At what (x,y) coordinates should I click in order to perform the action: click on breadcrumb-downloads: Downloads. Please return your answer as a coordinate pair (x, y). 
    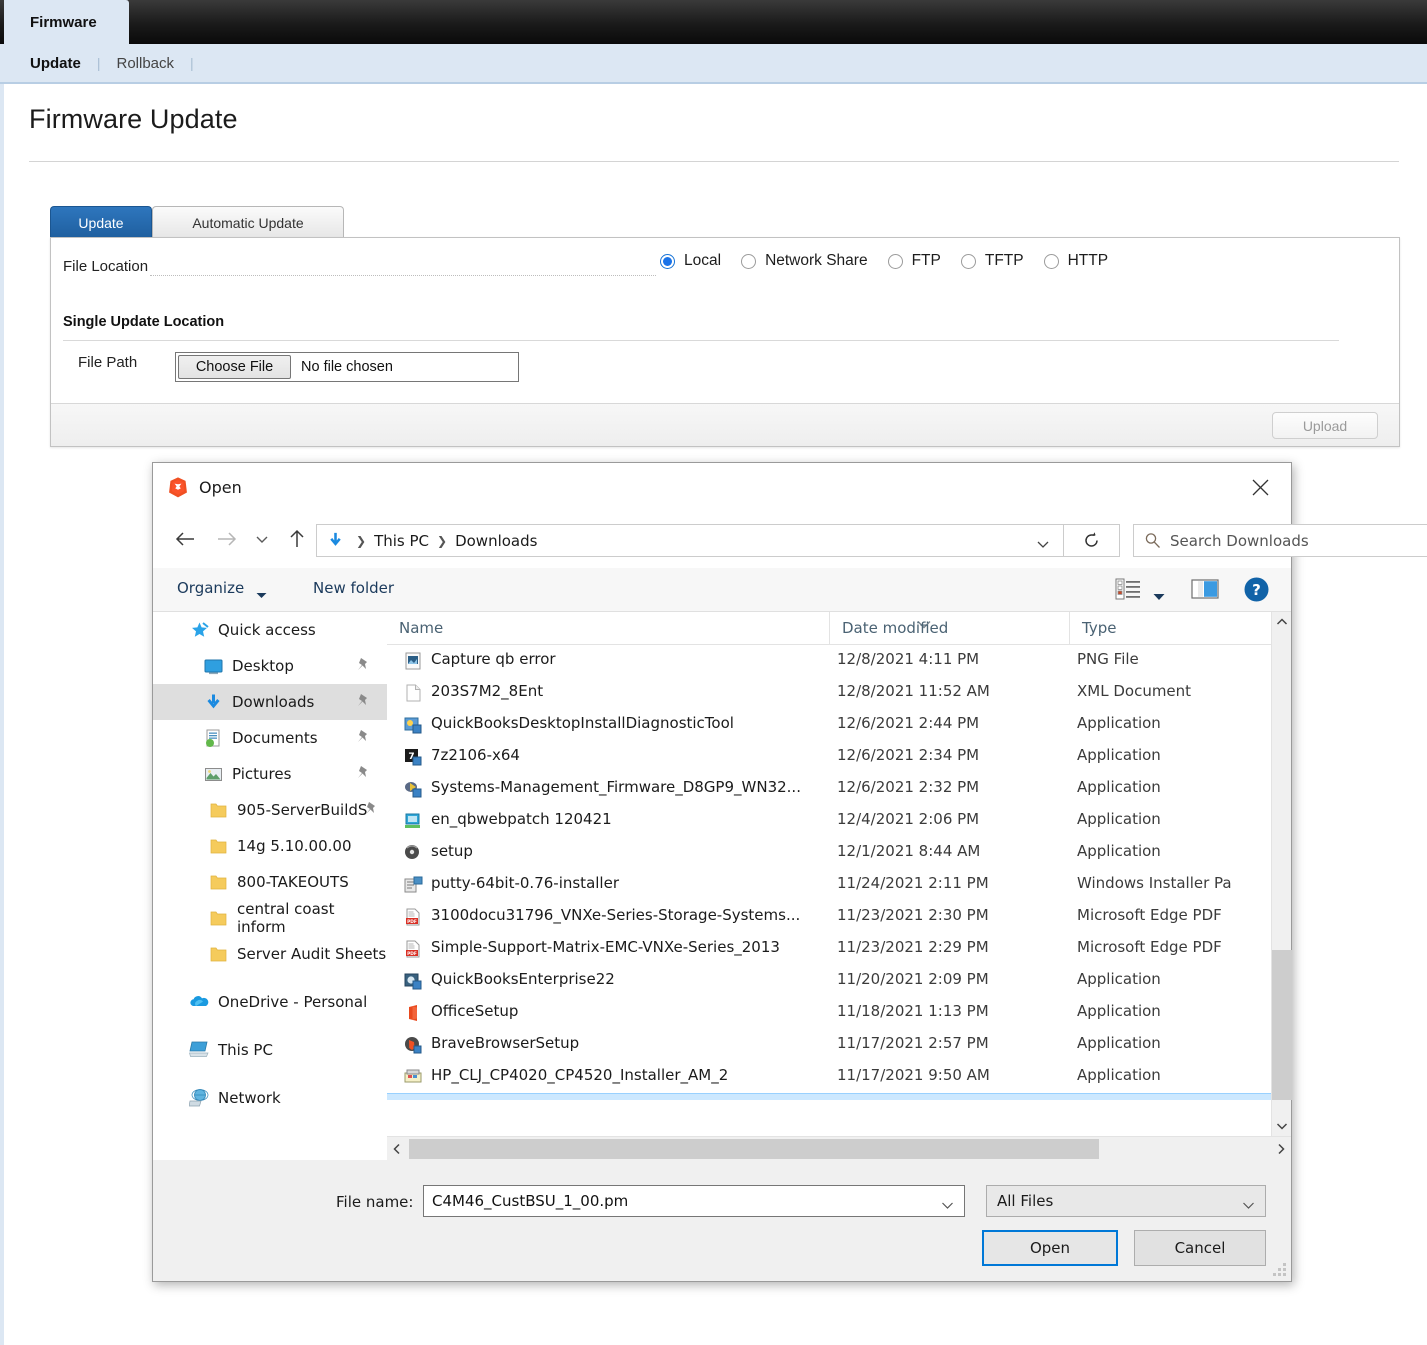
    Looking at the image, I should click on (496, 541).